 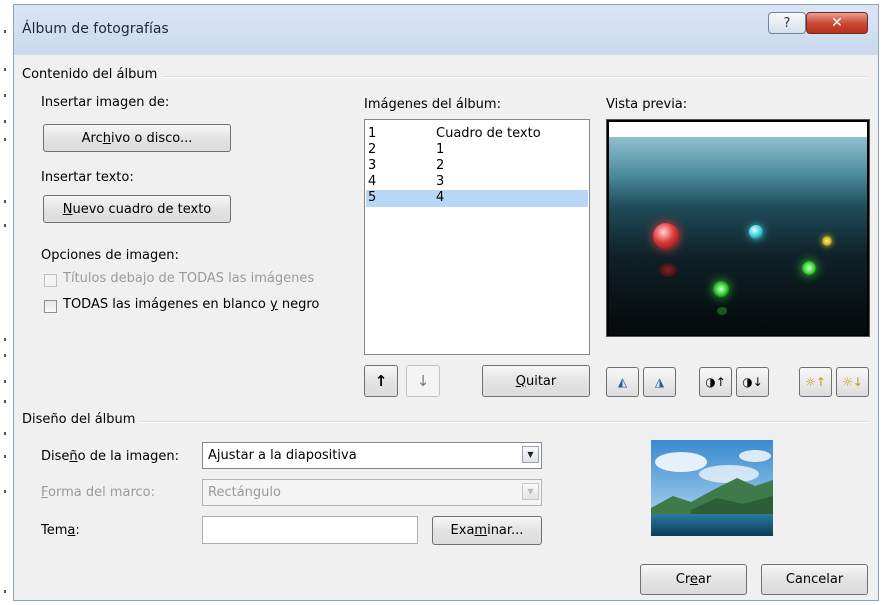 What do you see at coordinates (105, 102) in the screenshot?
I see `insert-picture-label: Insertar imagen de:` at bounding box center [105, 102].